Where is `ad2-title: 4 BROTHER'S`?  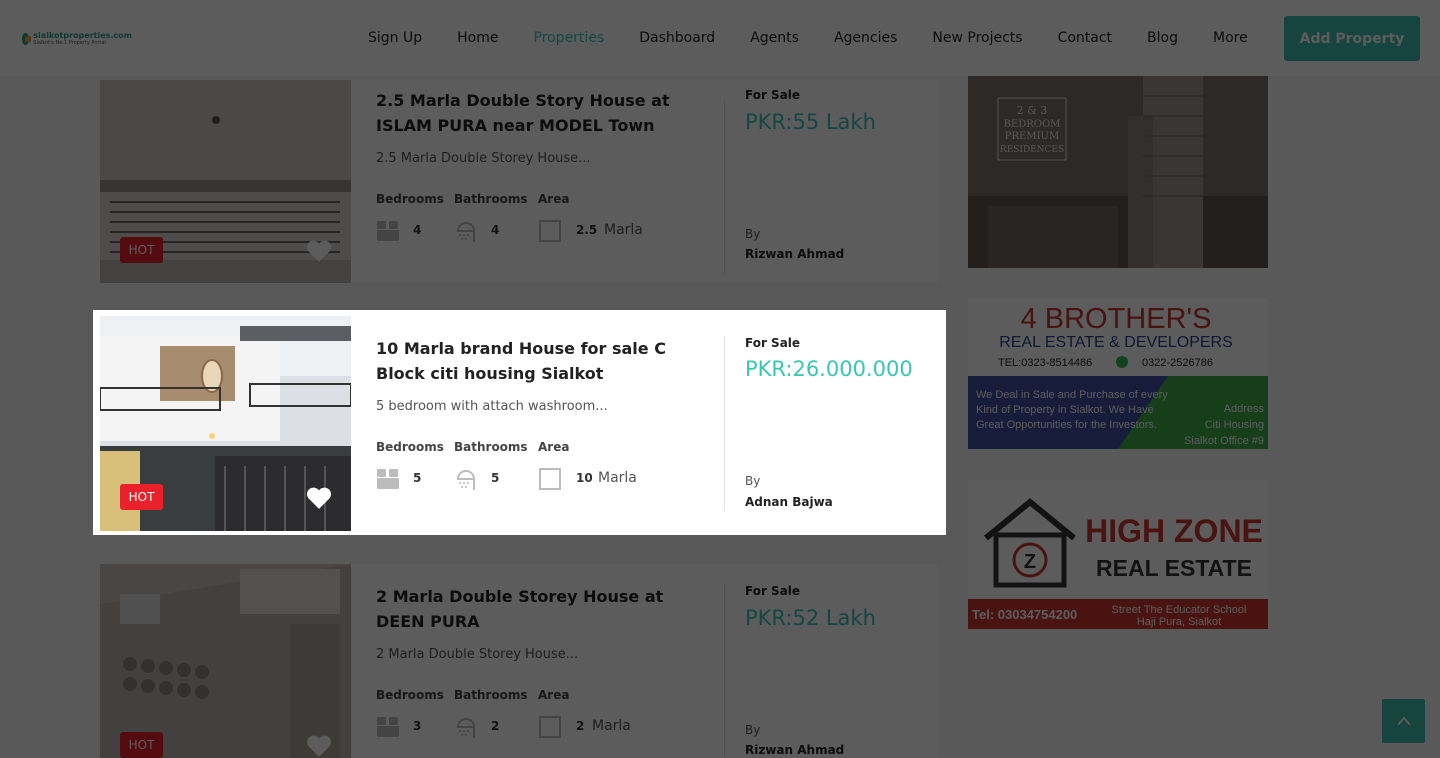
ad2-title: 4 BROTHER'S is located at coordinates (1116, 319).